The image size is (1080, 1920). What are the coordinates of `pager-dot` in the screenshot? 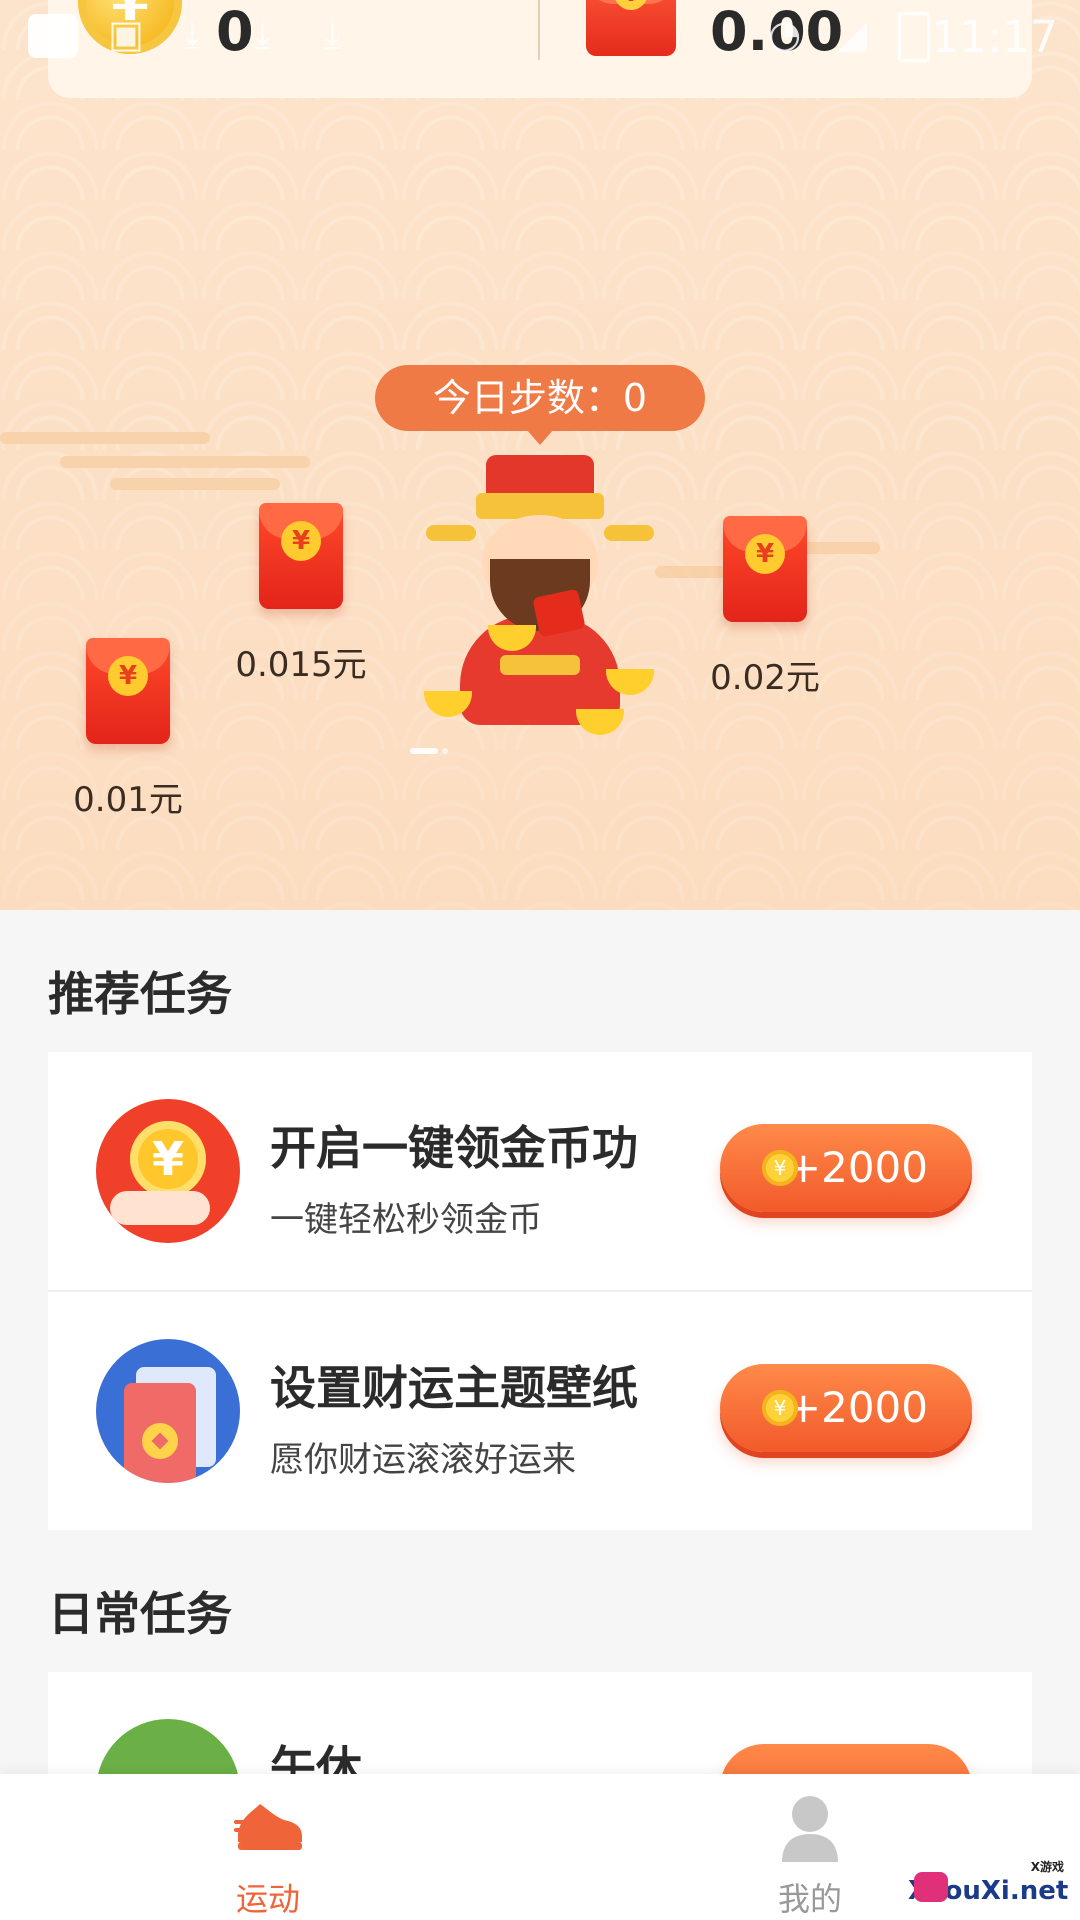 It's located at (445, 751).